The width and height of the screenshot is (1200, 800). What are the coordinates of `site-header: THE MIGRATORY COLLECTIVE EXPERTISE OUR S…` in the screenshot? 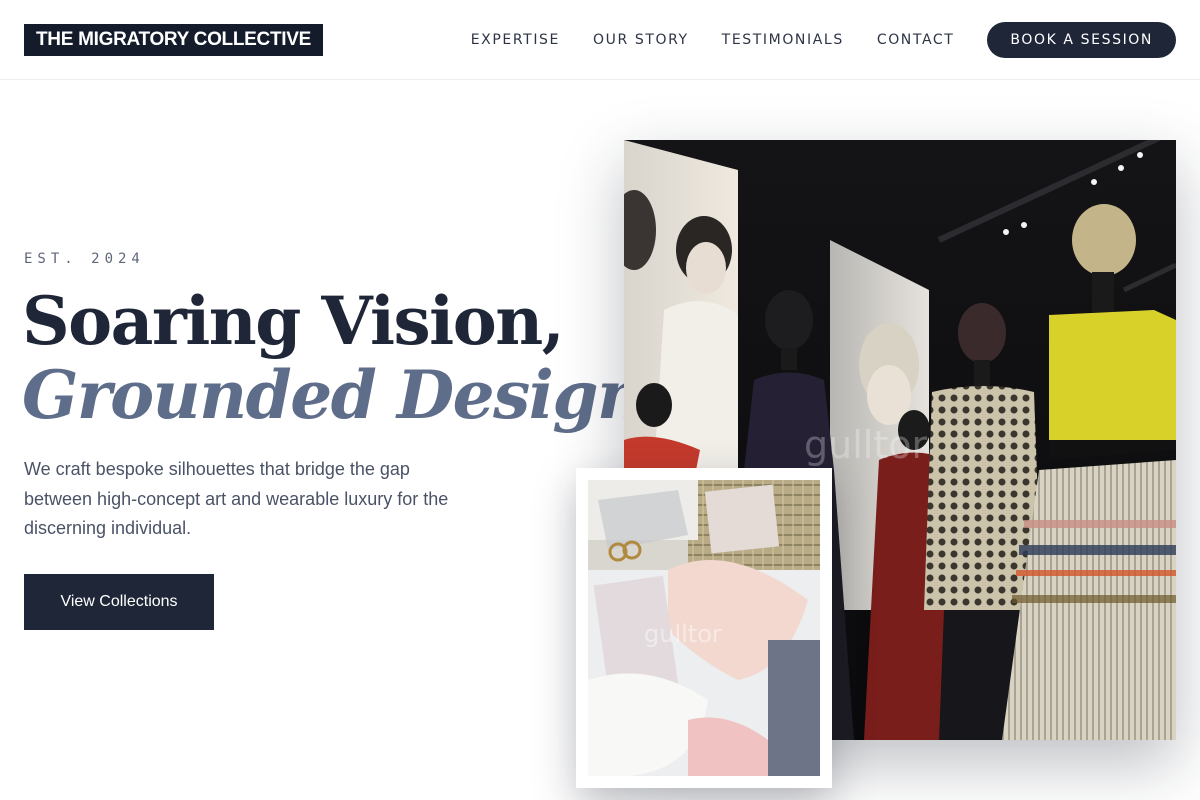 It's located at (600, 40).